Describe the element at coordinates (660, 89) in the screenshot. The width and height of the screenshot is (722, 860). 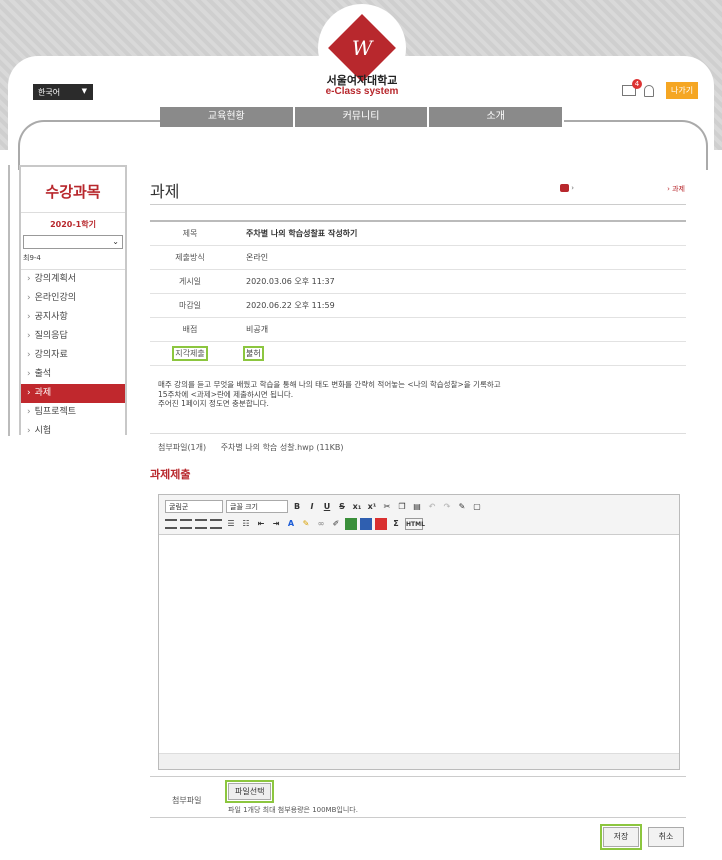
I see `header-icons: 4 나가기` at that location.